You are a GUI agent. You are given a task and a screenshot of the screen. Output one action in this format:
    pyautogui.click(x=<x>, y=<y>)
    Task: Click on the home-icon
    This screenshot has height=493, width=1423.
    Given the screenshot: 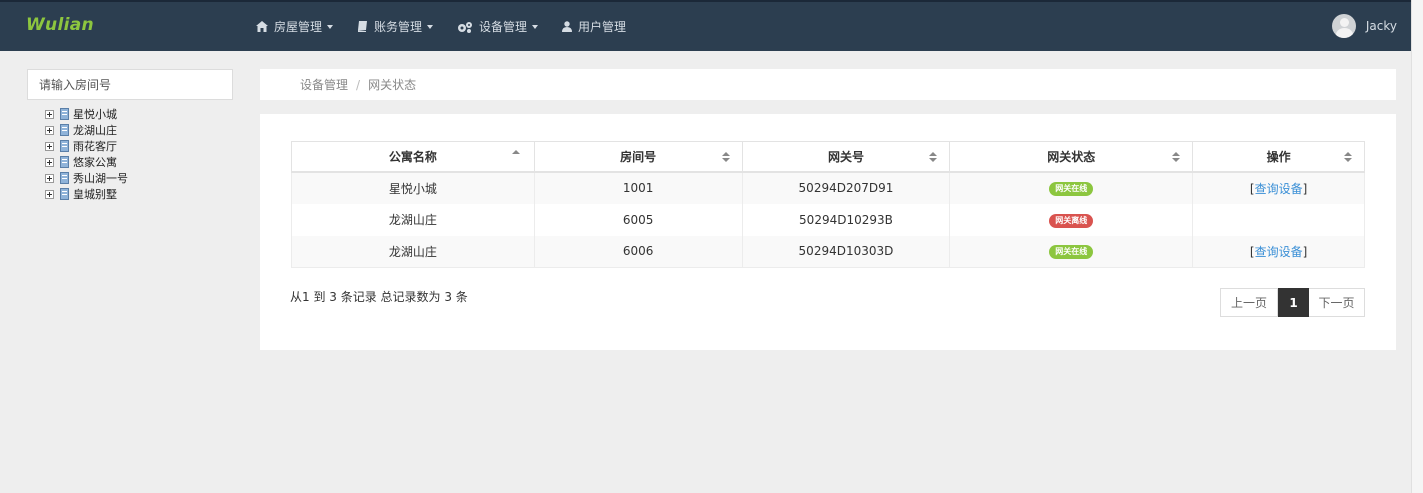 What is the action you would take?
    pyautogui.click(x=262, y=26)
    